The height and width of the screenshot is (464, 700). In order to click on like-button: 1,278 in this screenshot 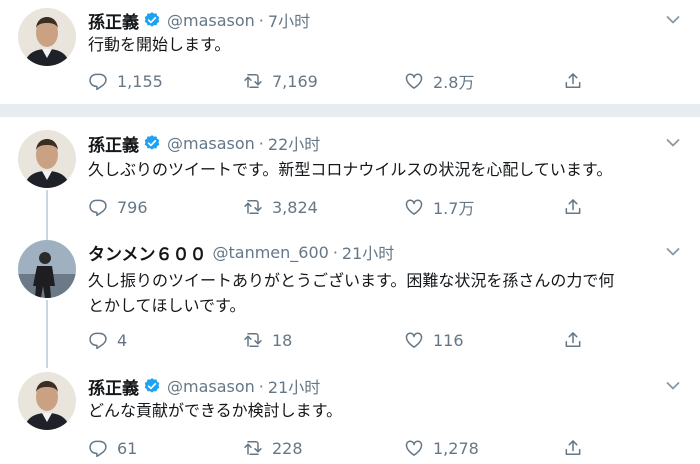, I will do `click(441, 448)`.